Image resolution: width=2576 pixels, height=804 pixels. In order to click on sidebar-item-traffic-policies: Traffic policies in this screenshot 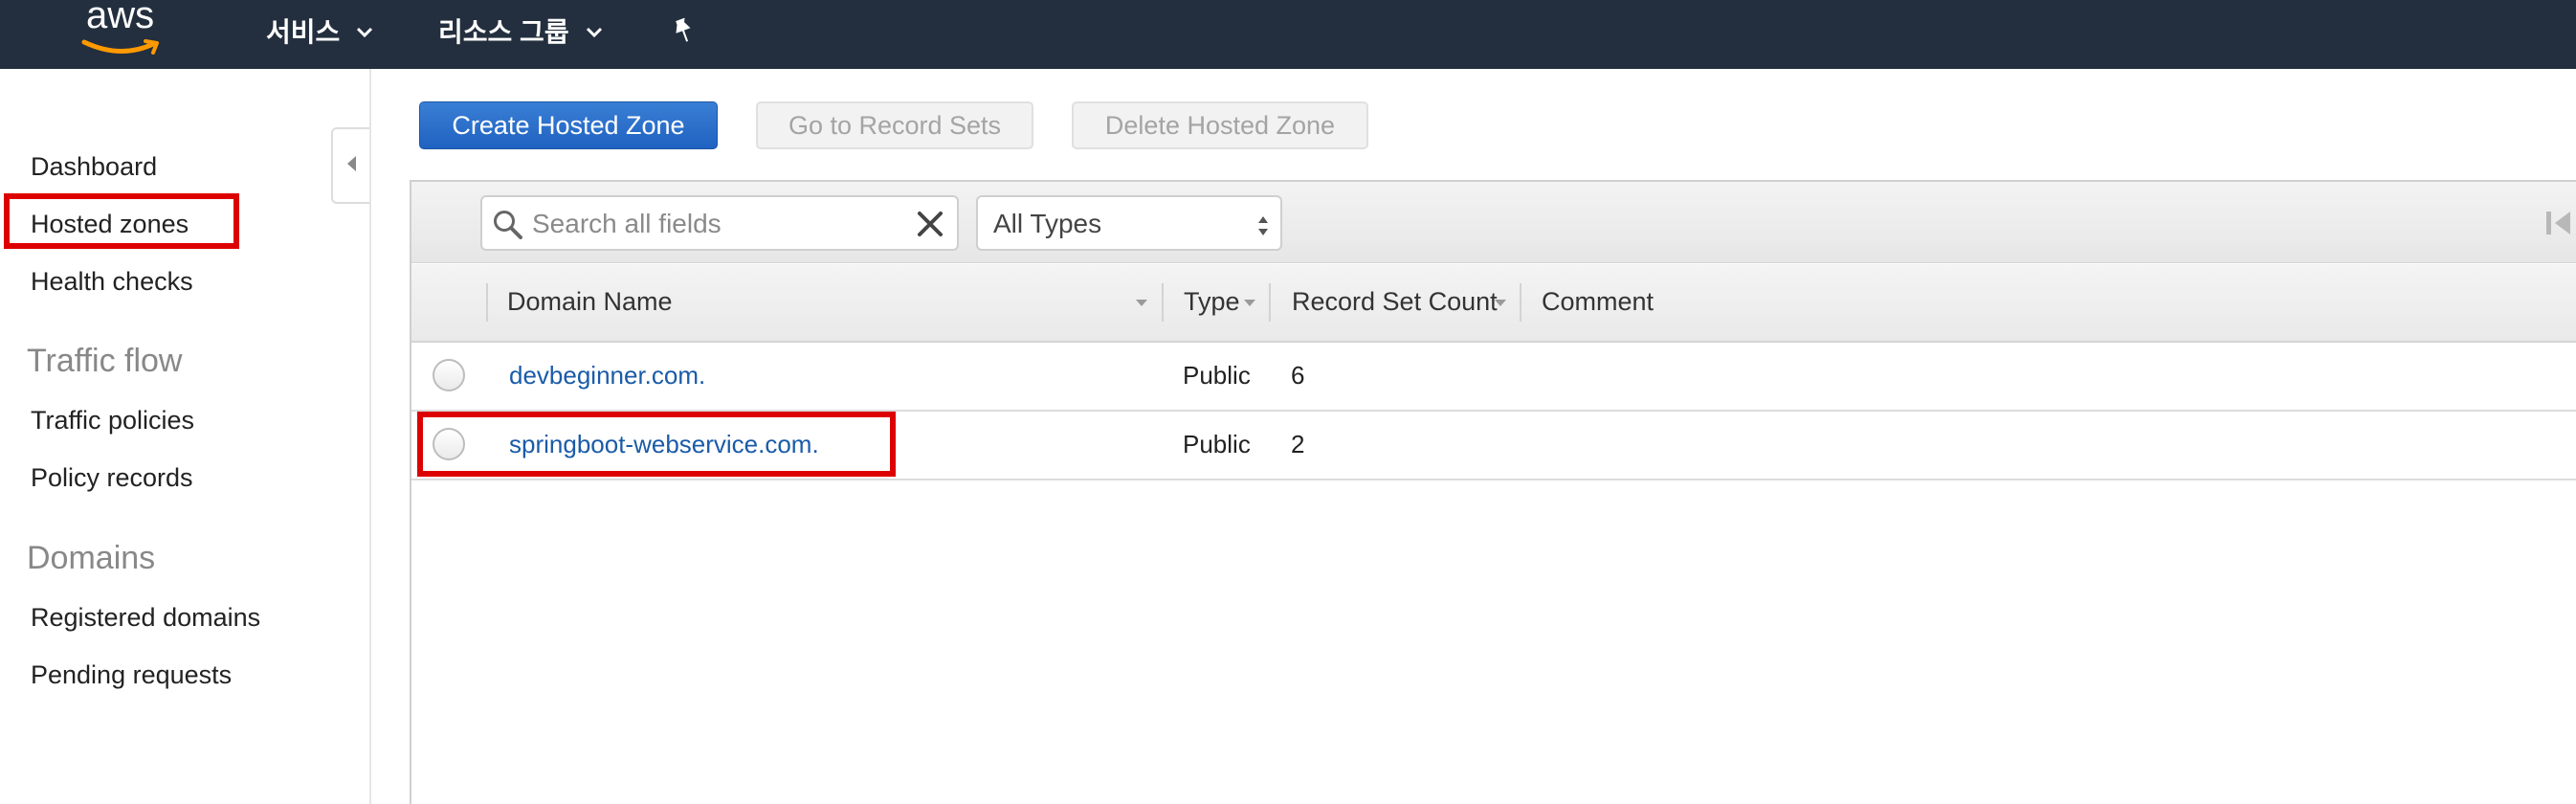, I will do `click(112, 420)`.